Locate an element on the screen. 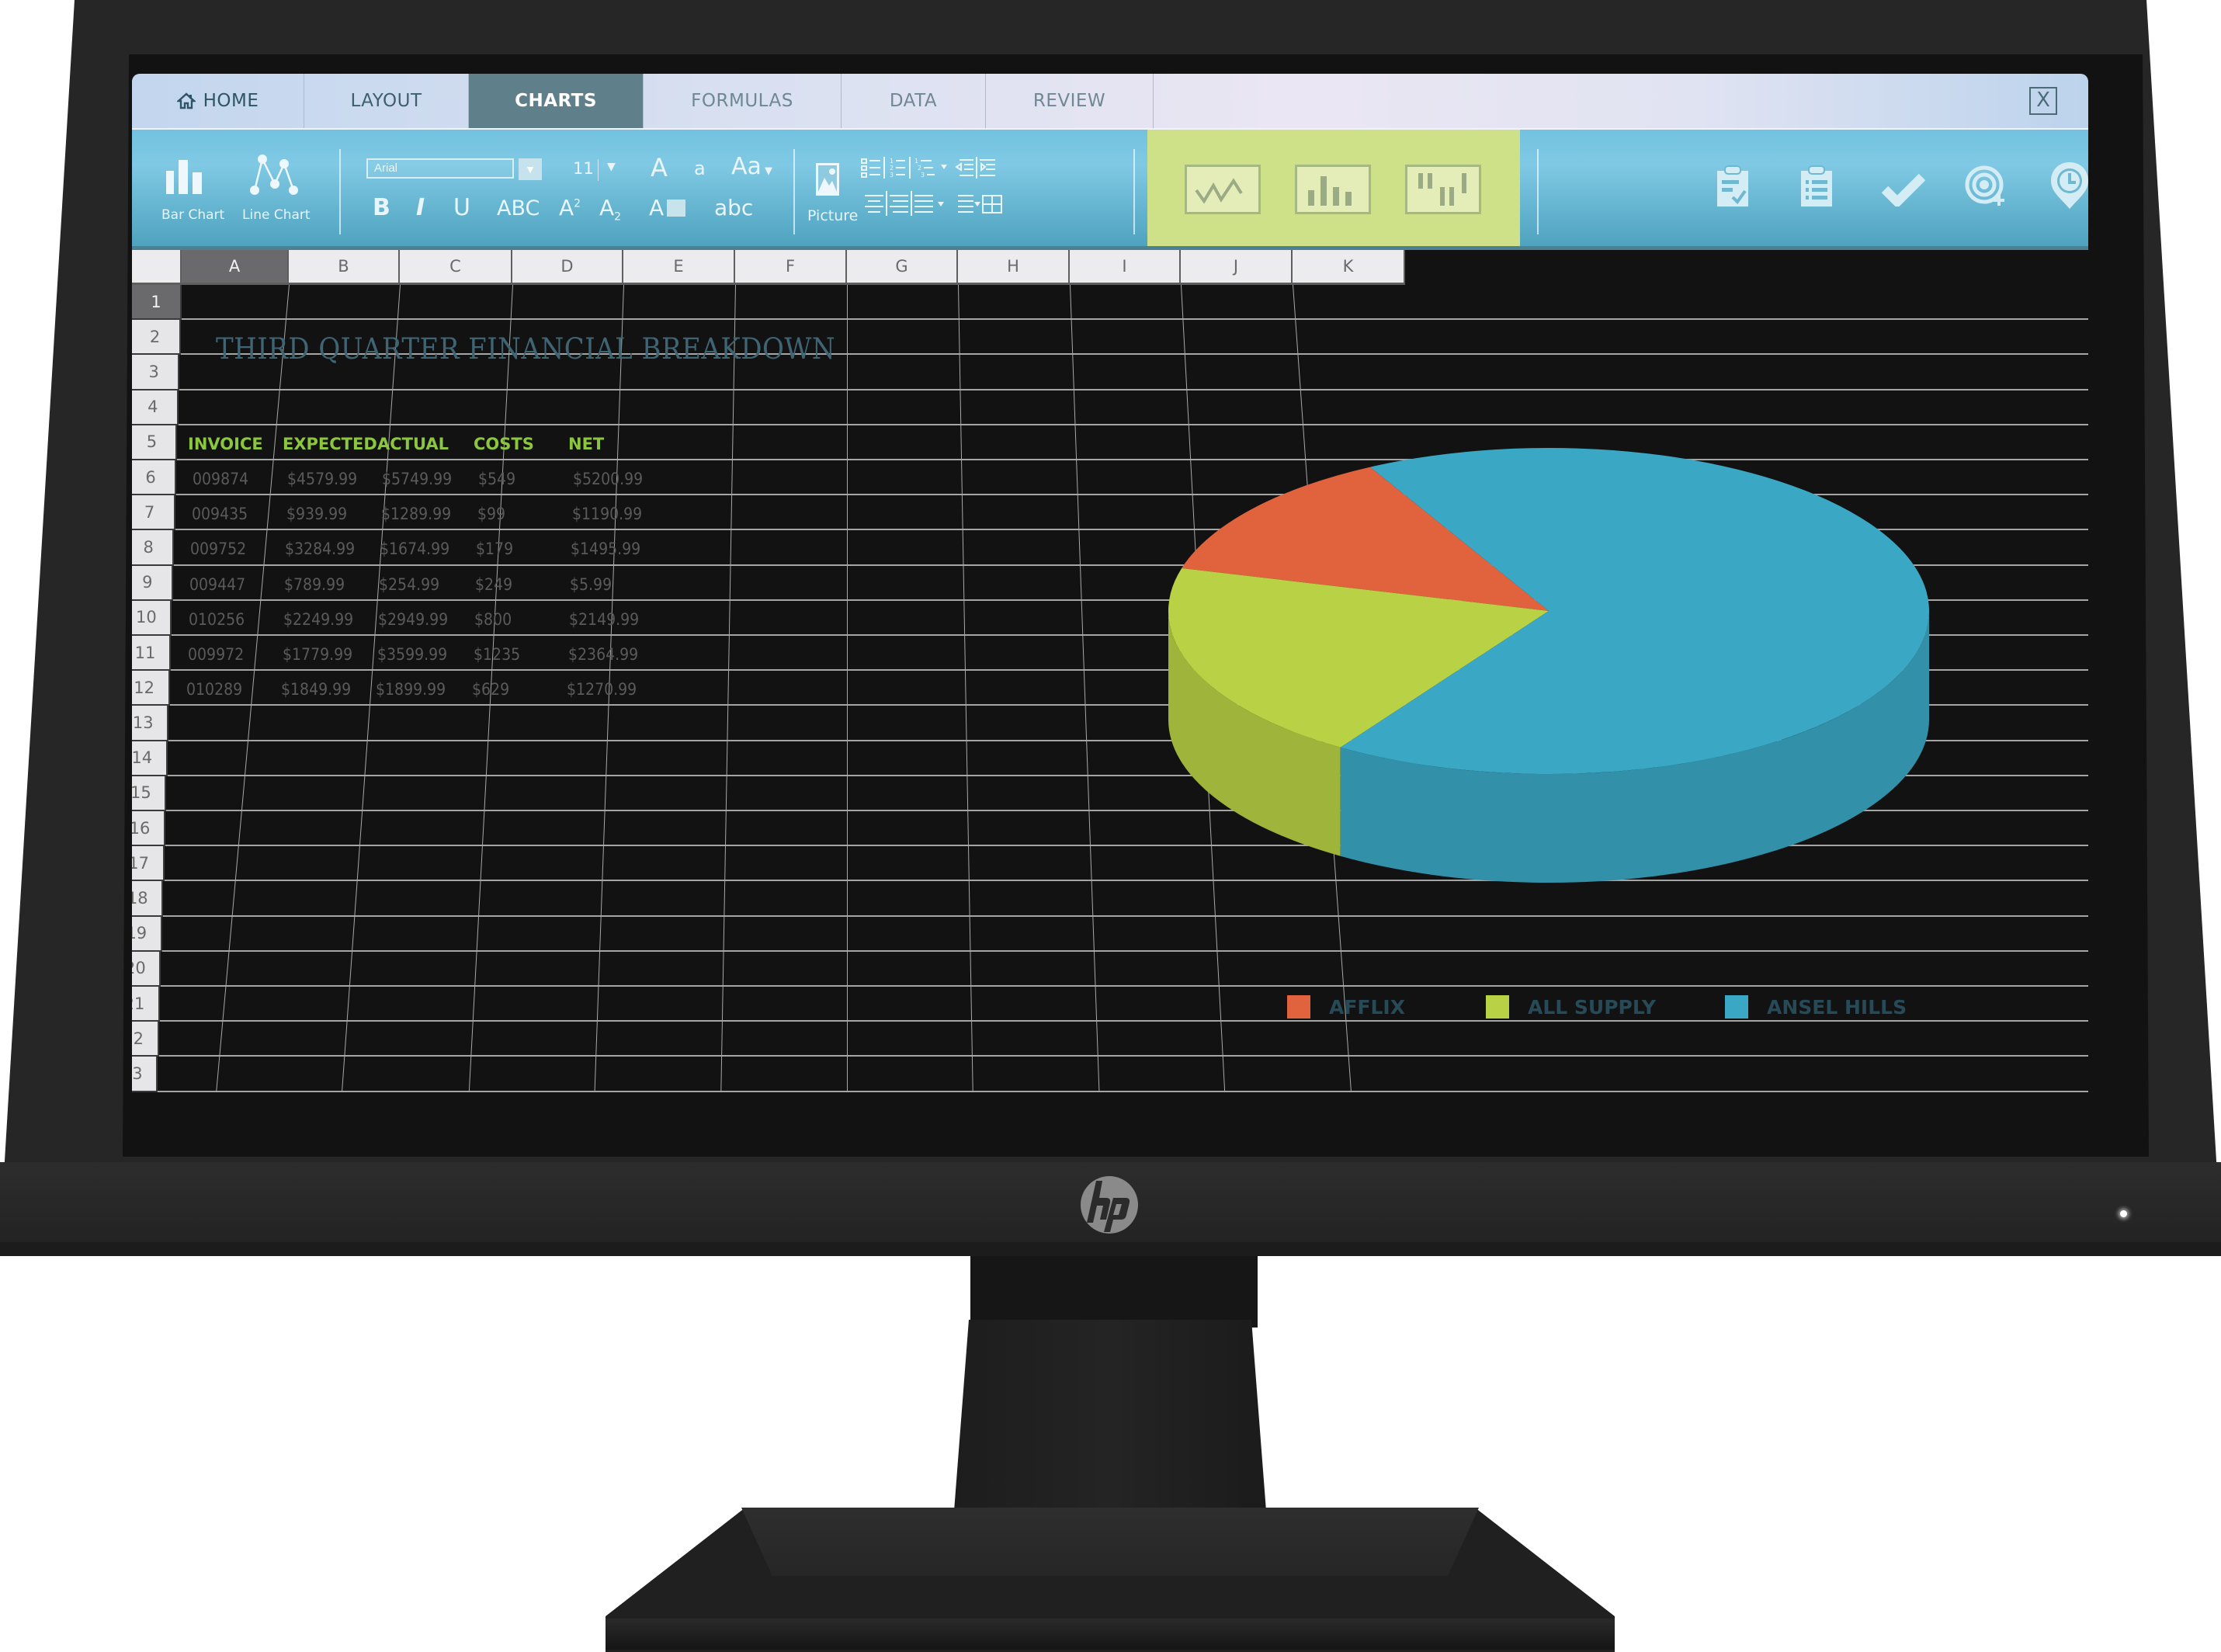 The image size is (2221, 1652). subscript-button: A2 is located at coordinates (610, 209).